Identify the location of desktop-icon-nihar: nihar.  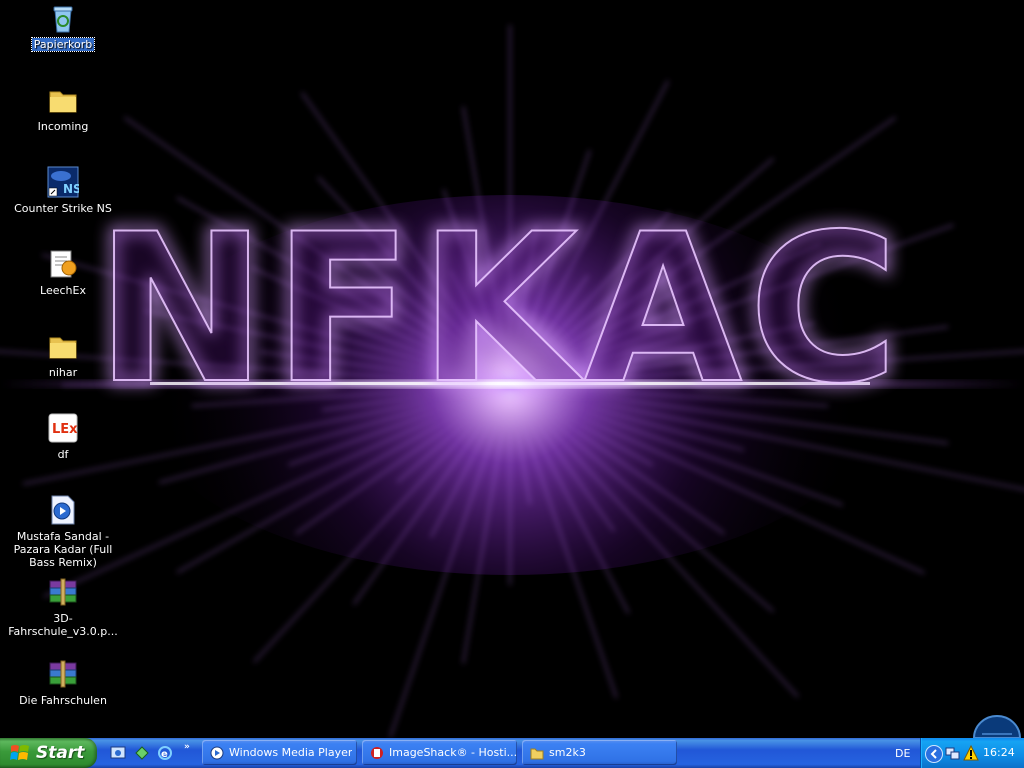
(63, 354).